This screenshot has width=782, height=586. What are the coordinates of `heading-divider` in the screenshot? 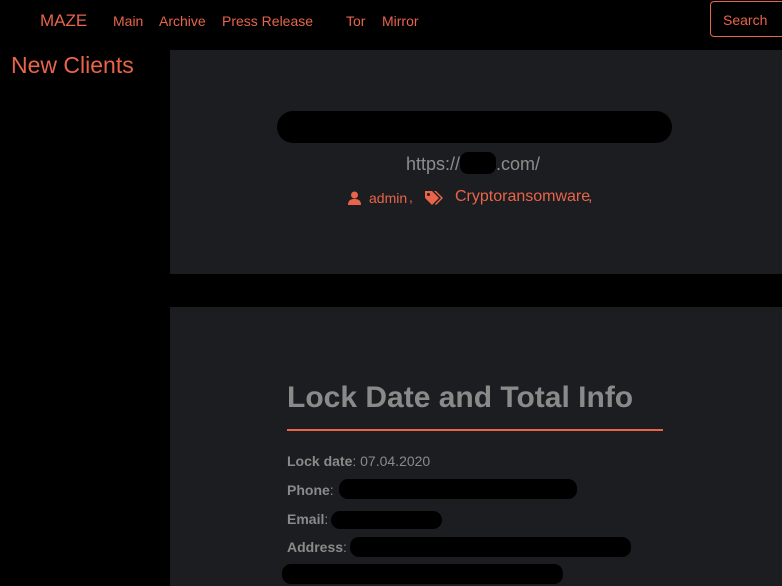 It's located at (475, 430).